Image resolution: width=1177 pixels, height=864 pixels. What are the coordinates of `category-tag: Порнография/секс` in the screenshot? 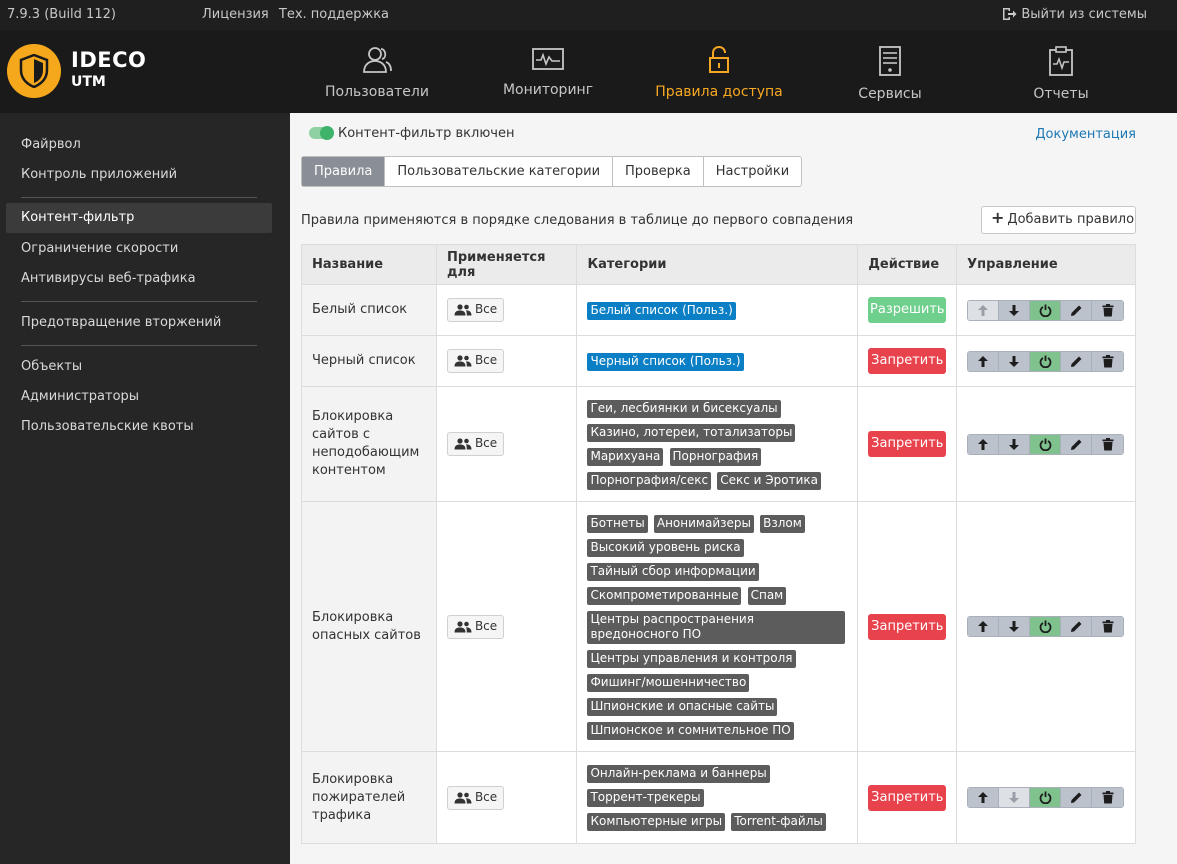 It's located at (649, 480).